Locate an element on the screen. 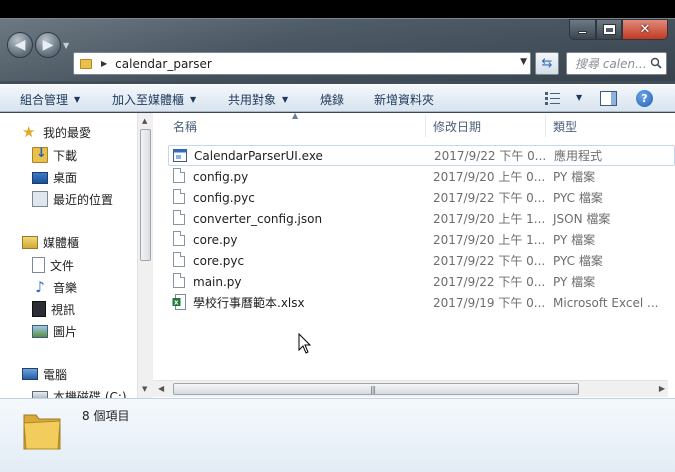  help-icon: ? is located at coordinates (644, 98).